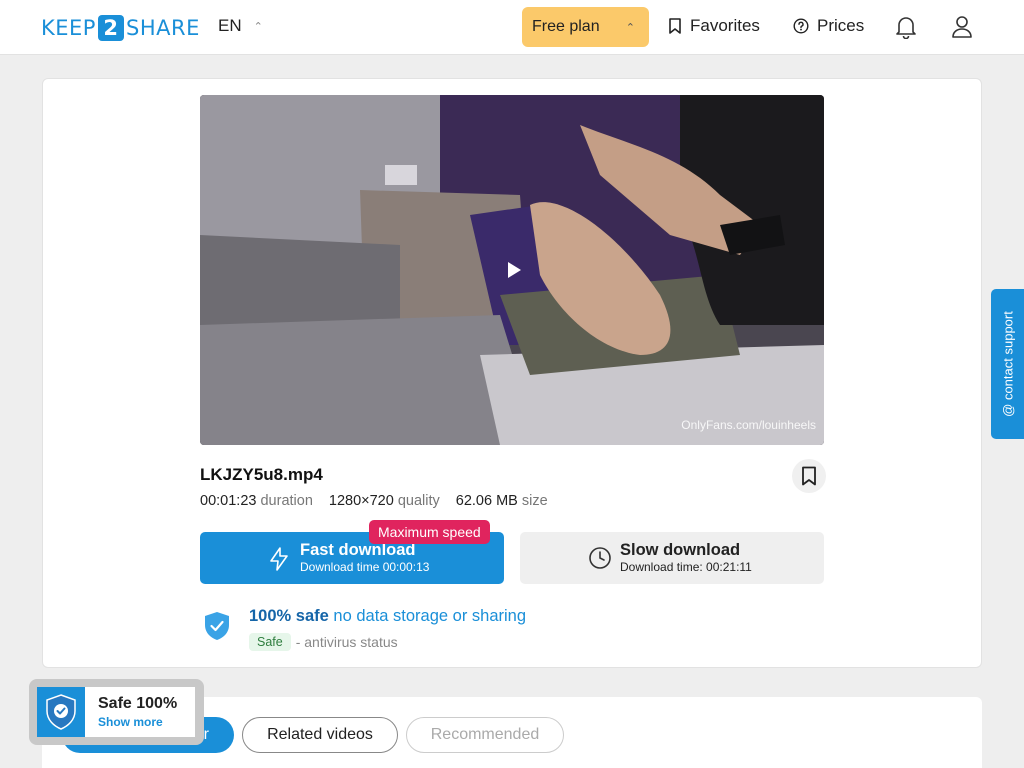  What do you see at coordinates (725, 25) in the screenshot?
I see `favorites-label: Favorites` at bounding box center [725, 25].